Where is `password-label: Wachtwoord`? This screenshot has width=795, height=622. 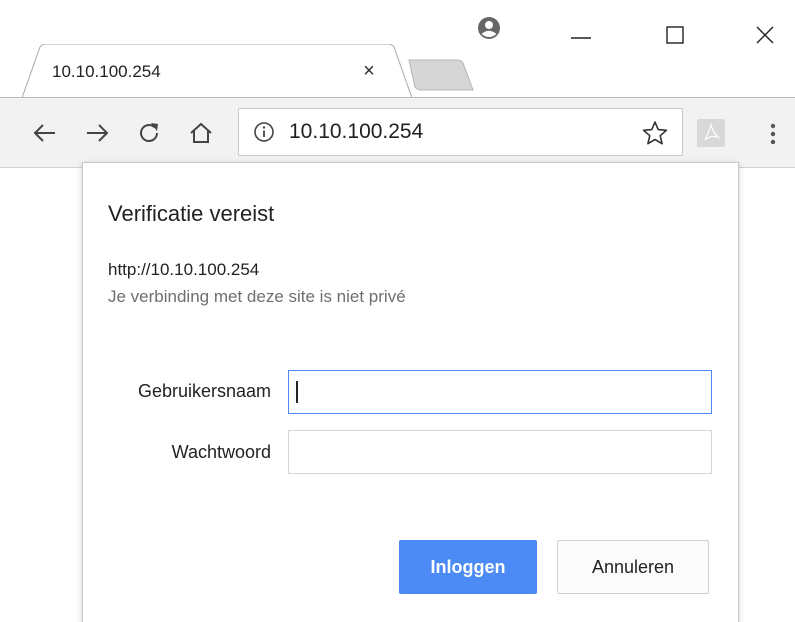 password-label: Wachtwoord is located at coordinates (221, 452).